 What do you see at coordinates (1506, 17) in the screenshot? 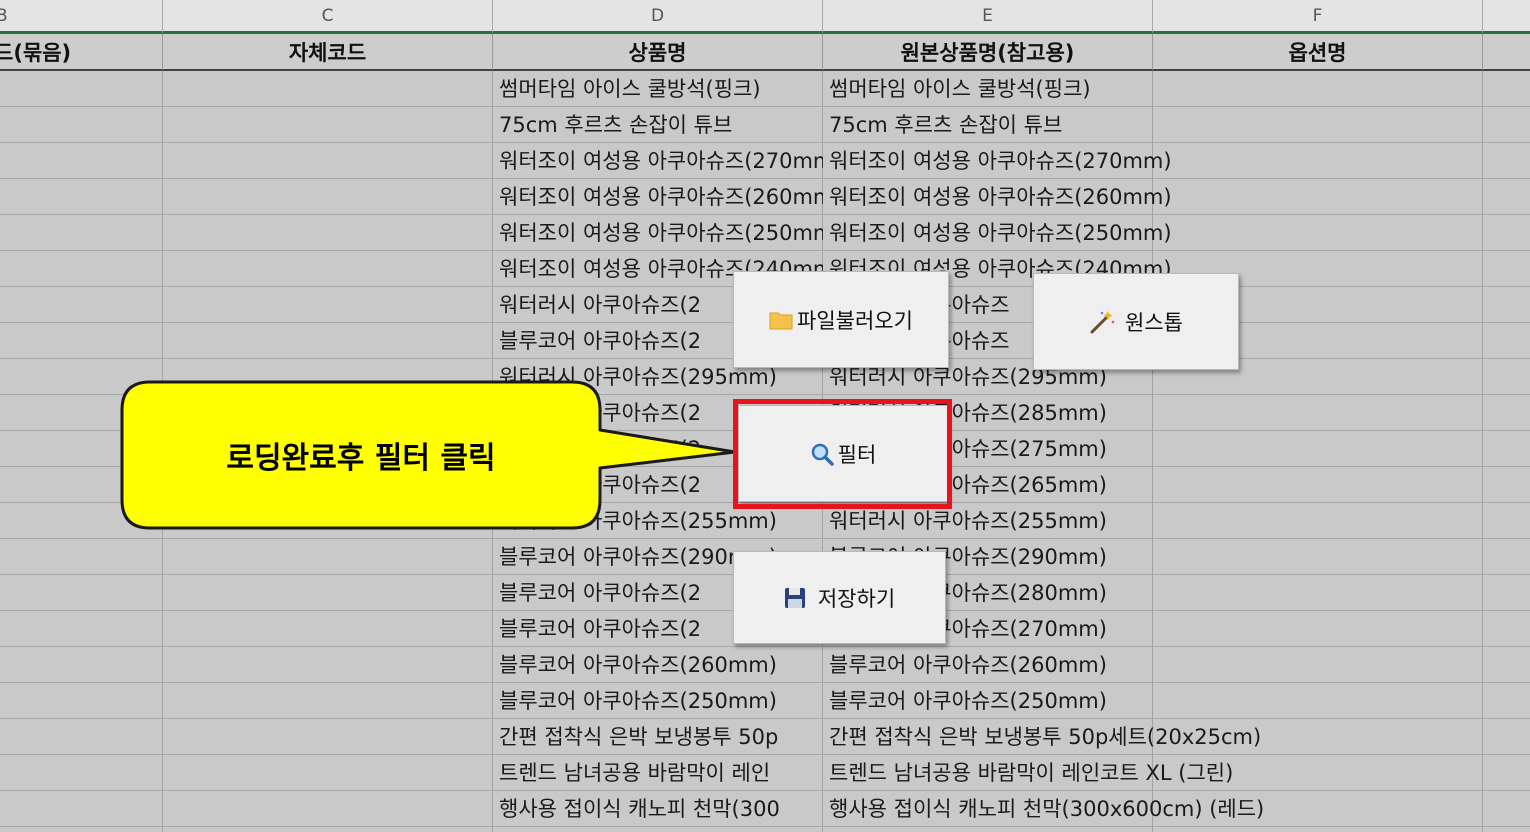
I see `column-letter-g` at bounding box center [1506, 17].